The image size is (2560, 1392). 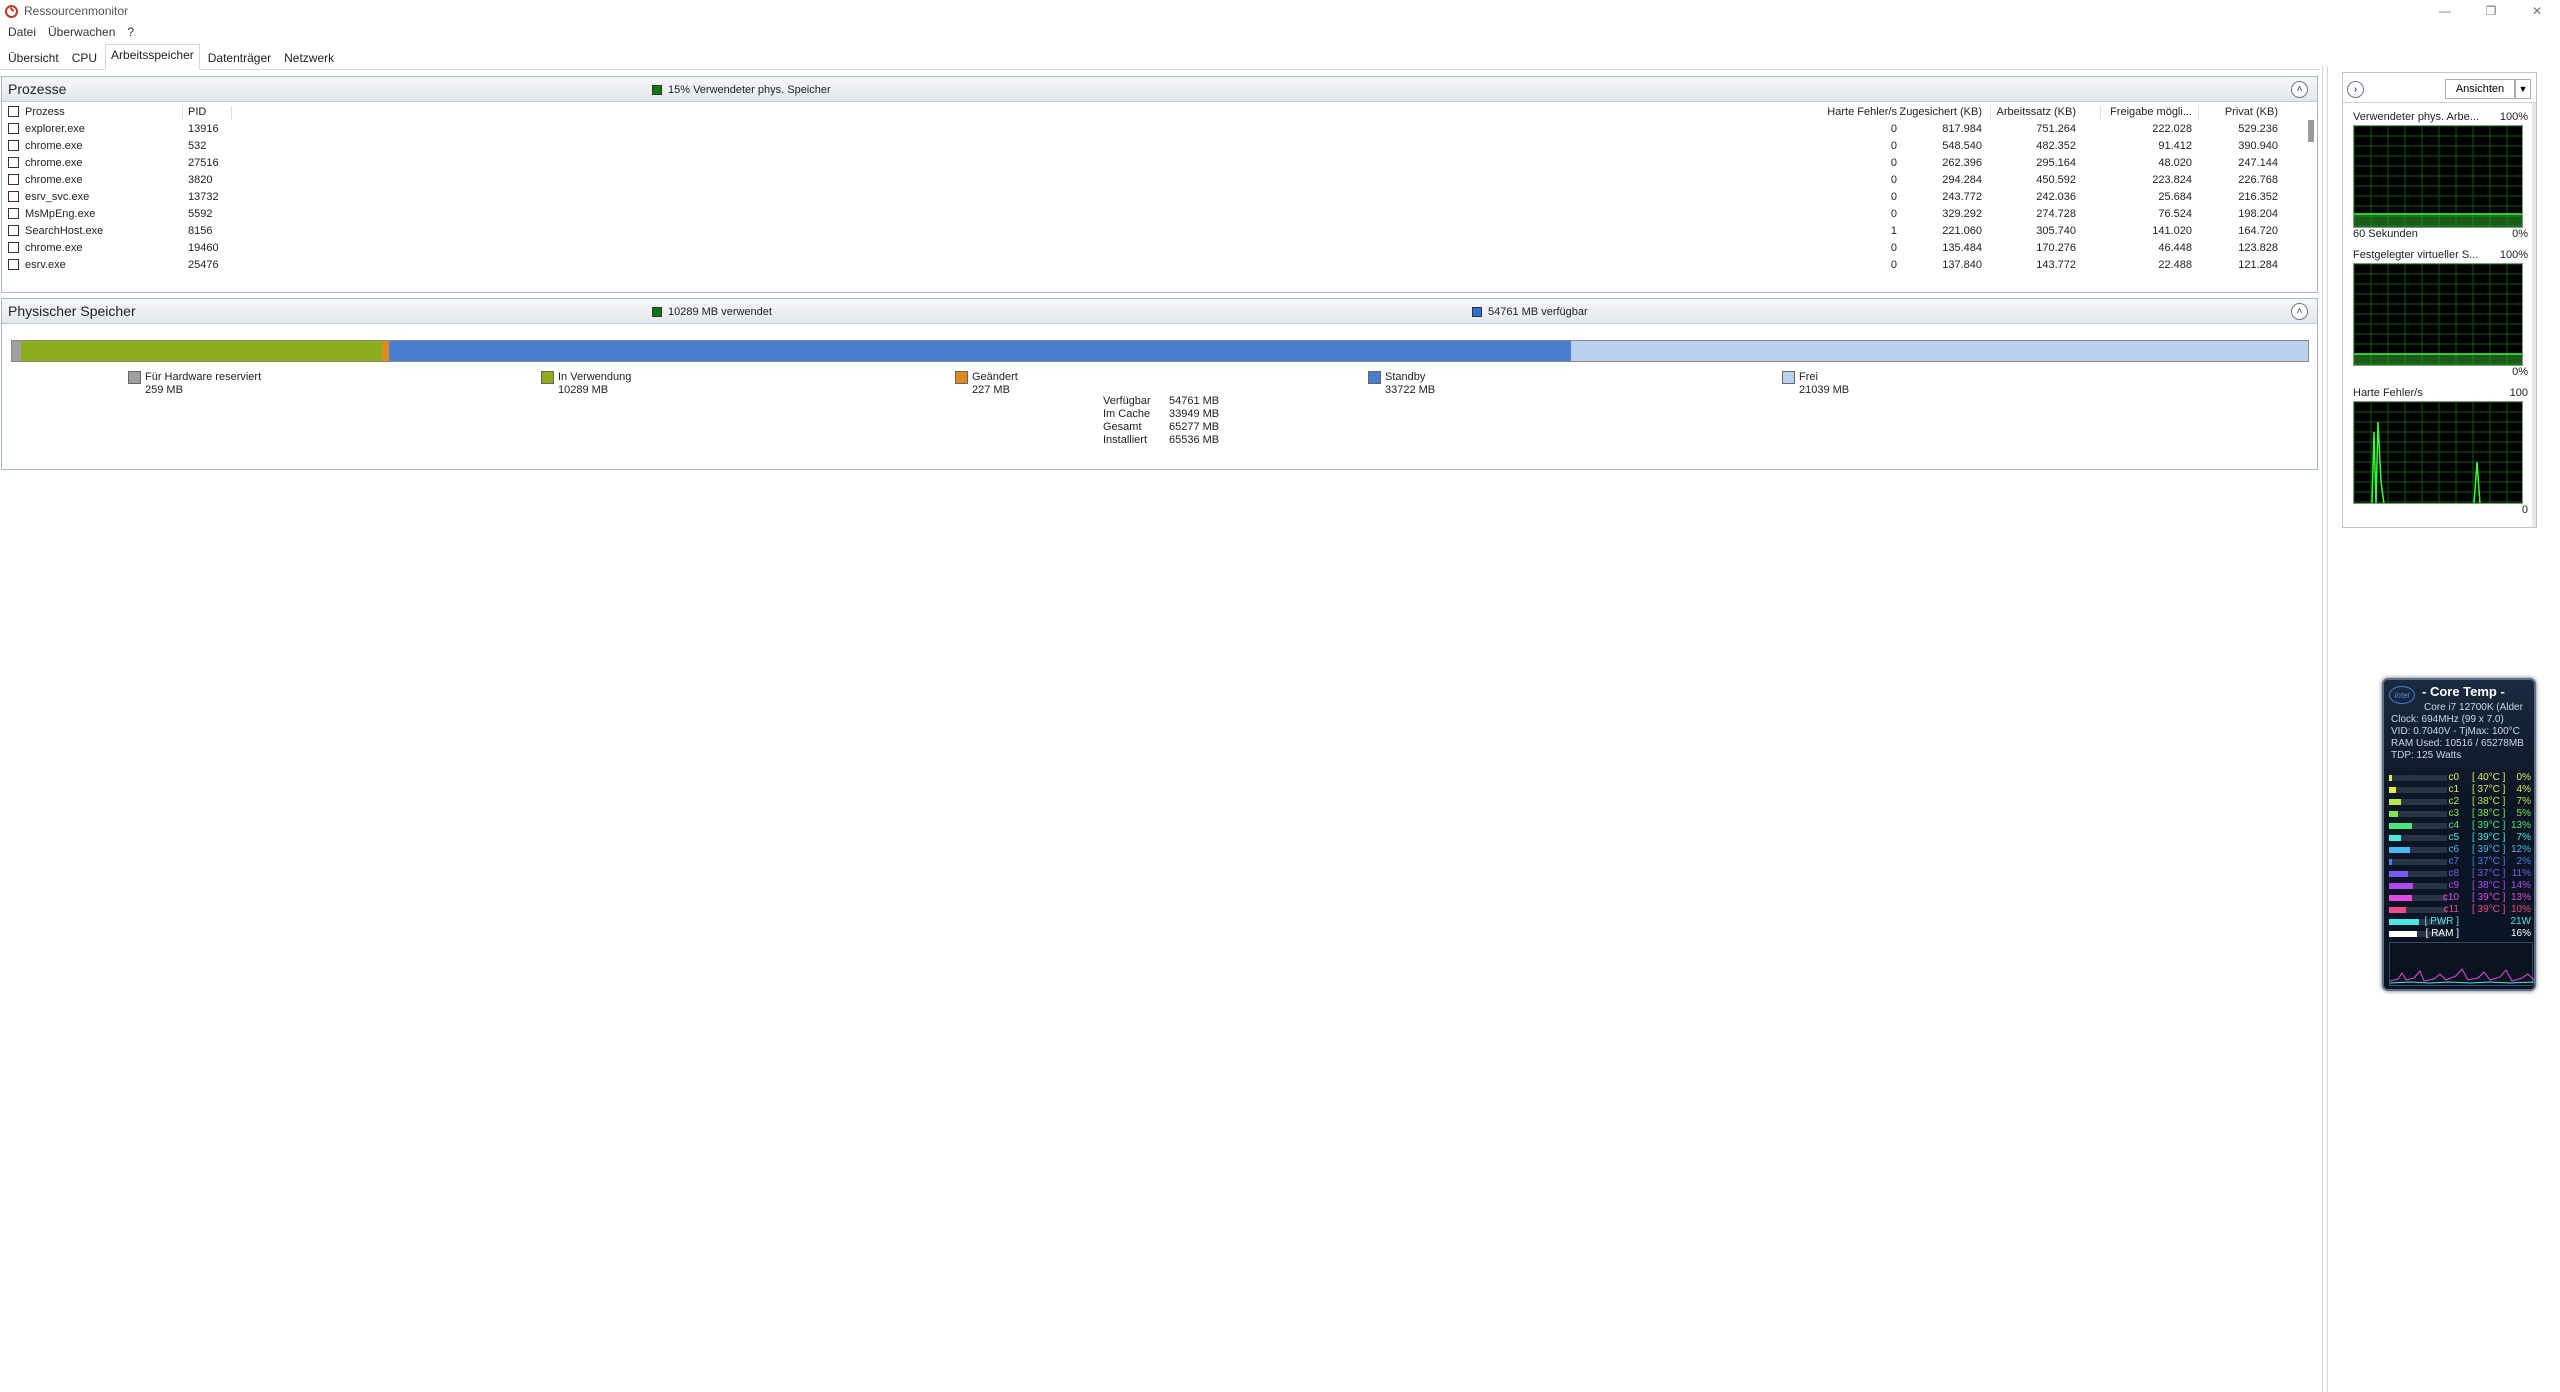 What do you see at coordinates (64, 231) in the screenshot?
I see `process-name: SearchHost.exe` at bounding box center [64, 231].